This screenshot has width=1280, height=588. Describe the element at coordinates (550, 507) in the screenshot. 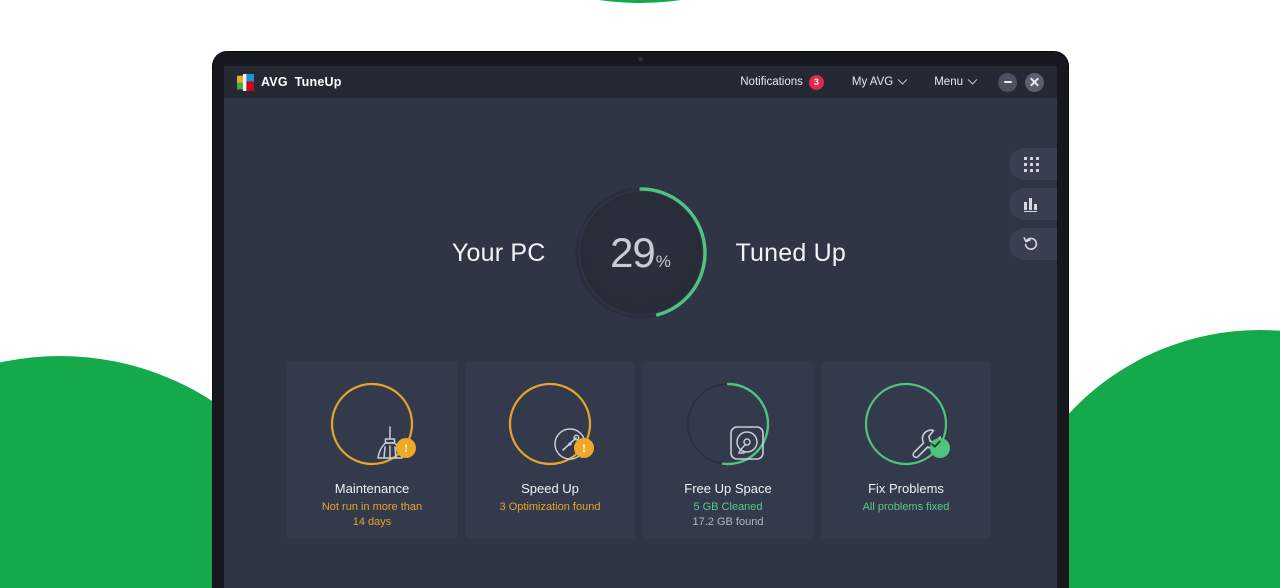

I see `card-subtitle-primary: 3 Optimization found` at that location.